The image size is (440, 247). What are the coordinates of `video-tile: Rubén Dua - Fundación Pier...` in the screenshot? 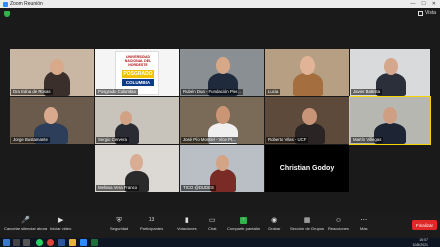 It's located at (222, 72).